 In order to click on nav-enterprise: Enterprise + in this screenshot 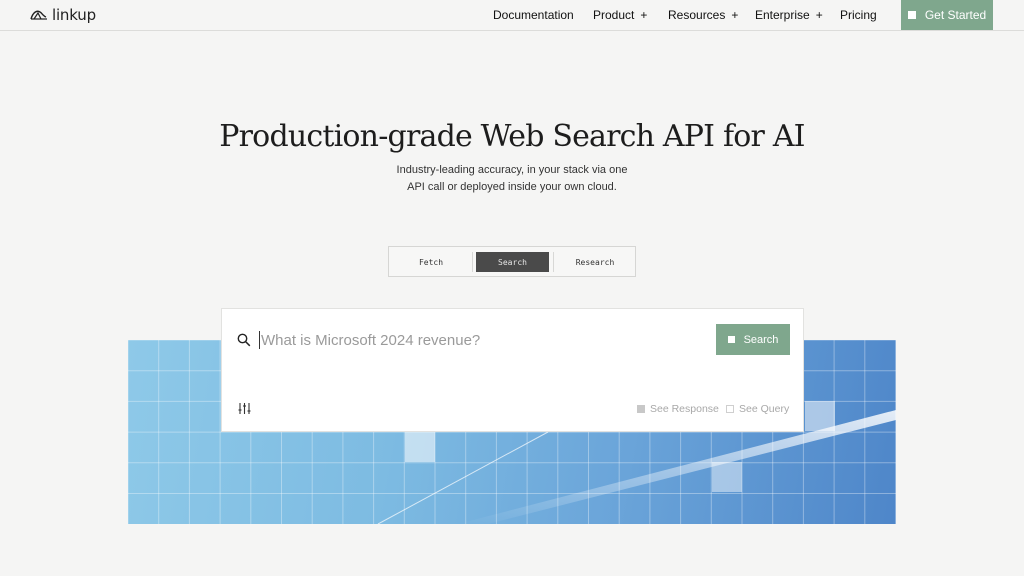, I will do `click(789, 15)`.